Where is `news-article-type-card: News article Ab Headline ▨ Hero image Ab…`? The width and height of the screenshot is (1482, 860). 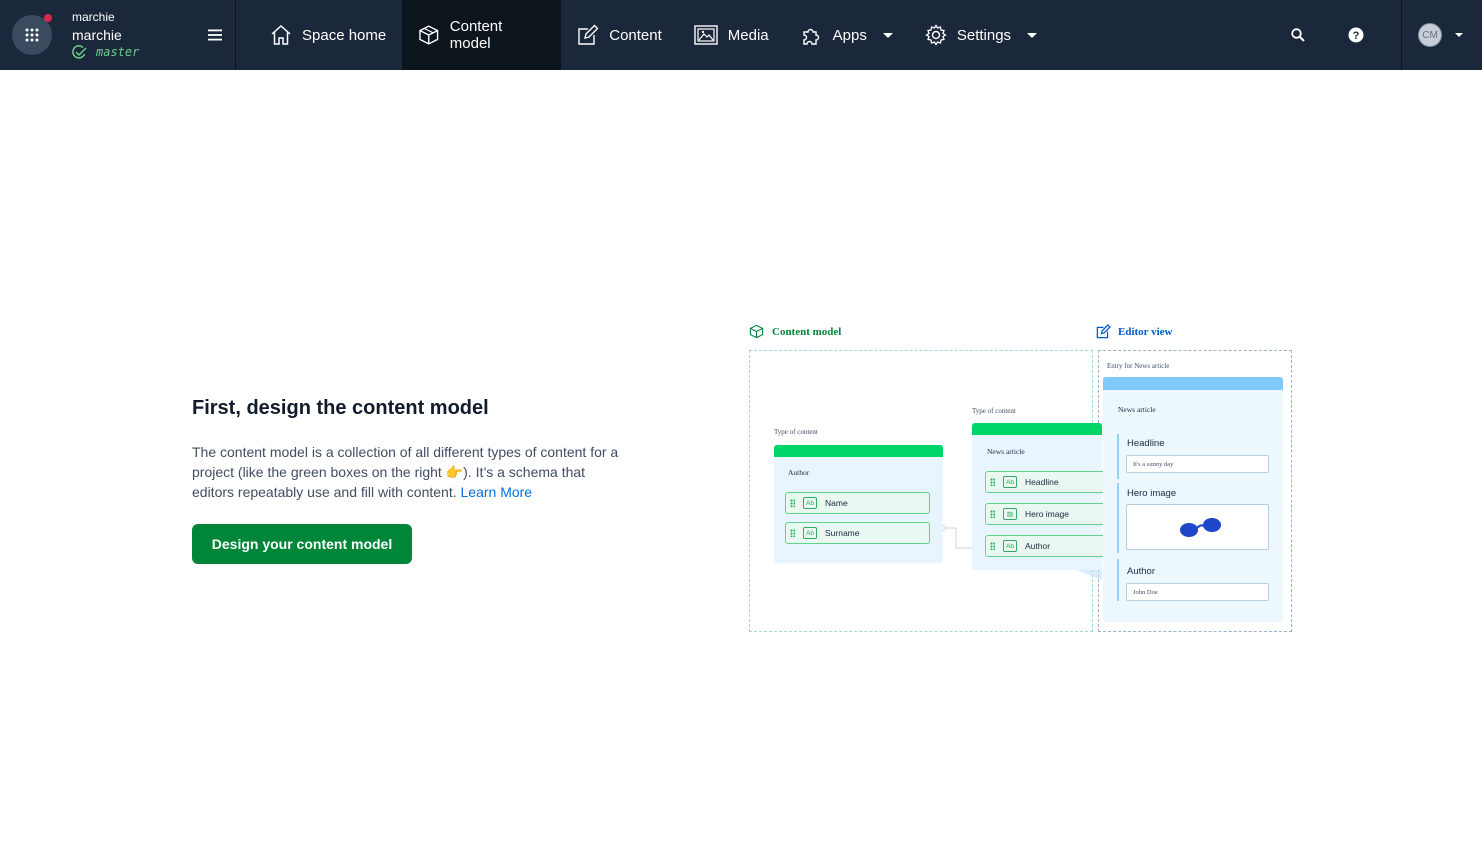 news-article-type-card: News article Ab Headline ▨ Hero image Ab… is located at coordinates (1041, 496).